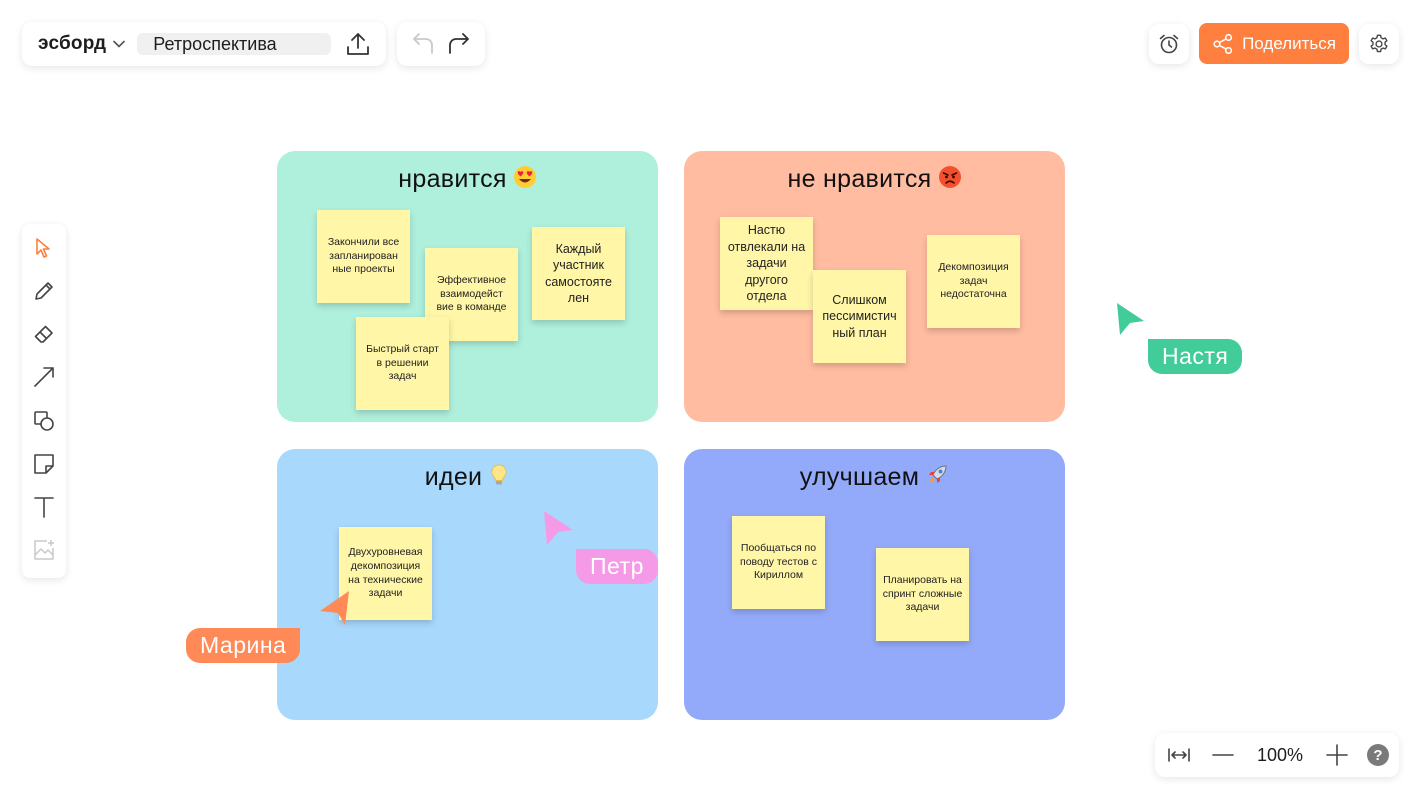  What do you see at coordinates (778, 562) in the screenshot?
I see `sticky-note: Пообщаться по поводу тестов с Кириллом` at bounding box center [778, 562].